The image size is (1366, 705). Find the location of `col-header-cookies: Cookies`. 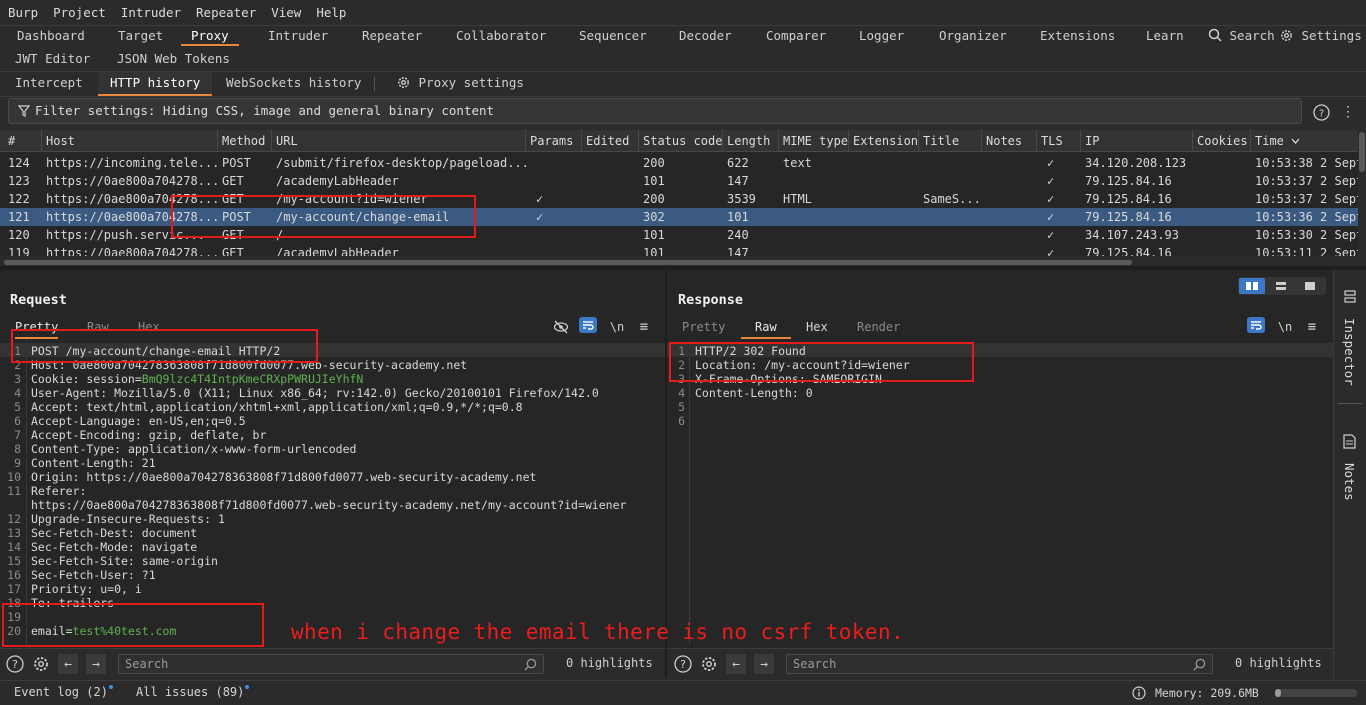

col-header-cookies: Cookies is located at coordinates (1222, 141).